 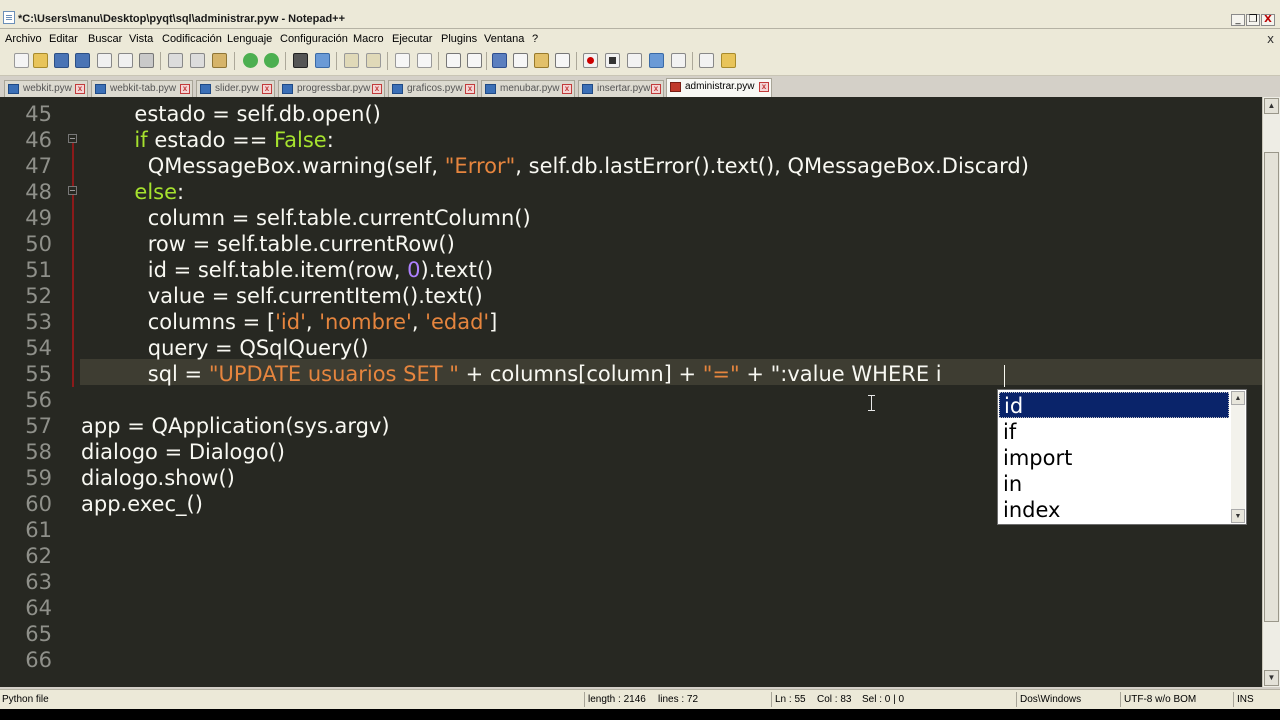 What do you see at coordinates (104, 60) in the screenshot?
I see `close-icon` at bounding box center [104, 60].